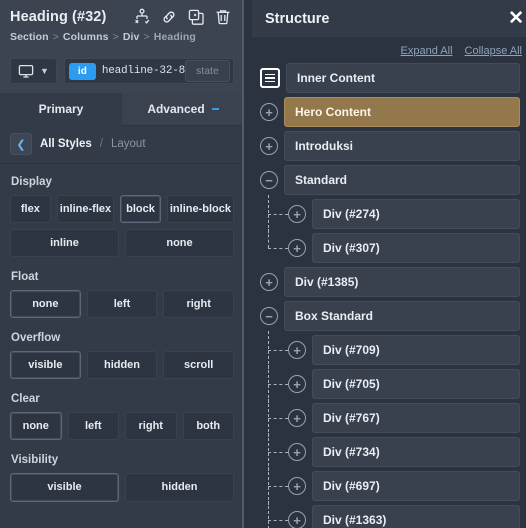 Image resolution: width=526 pixels, height=528 pixels. What do you see at coordinates (44, 70) in the screenshot?
I see `chevron-down-icon: ▼` at bounding box center [44, 70].